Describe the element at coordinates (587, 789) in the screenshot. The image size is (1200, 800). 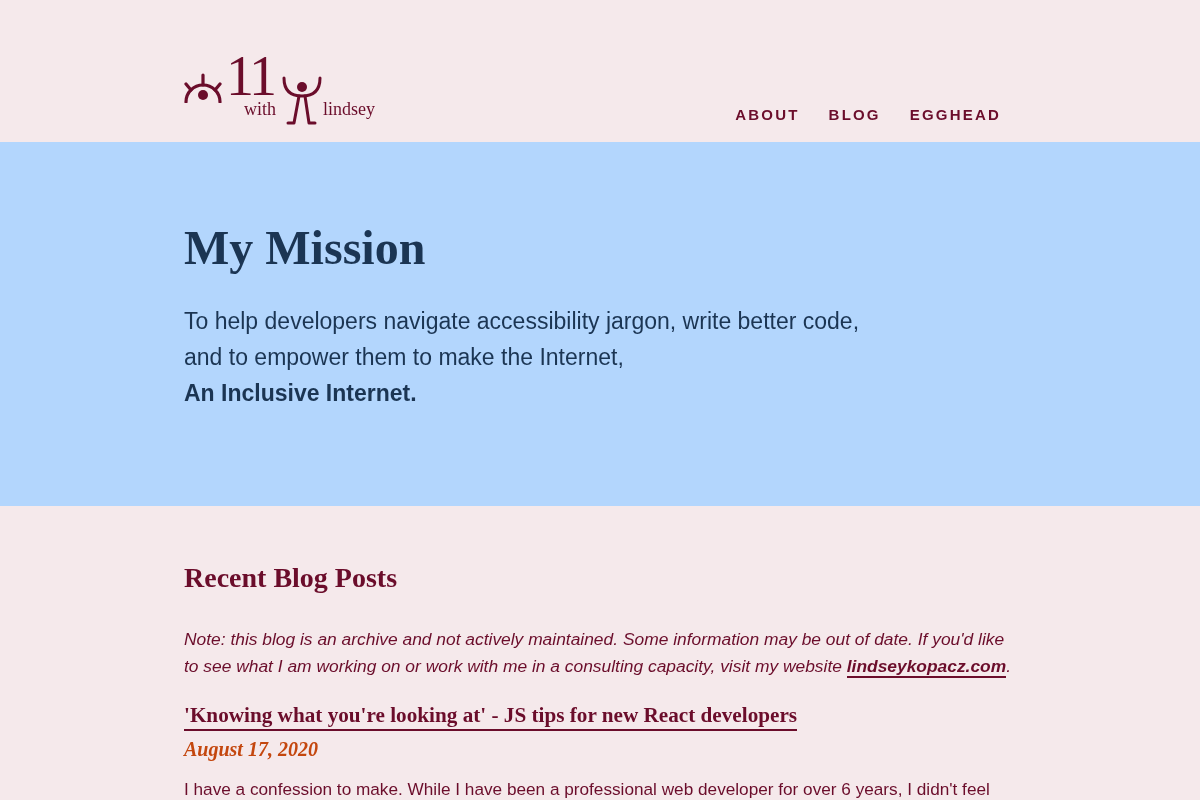
I see `post-excerpt: I have a confession to make. While I have been a professional web developer for over 6 years, I didn't feel` at that location.